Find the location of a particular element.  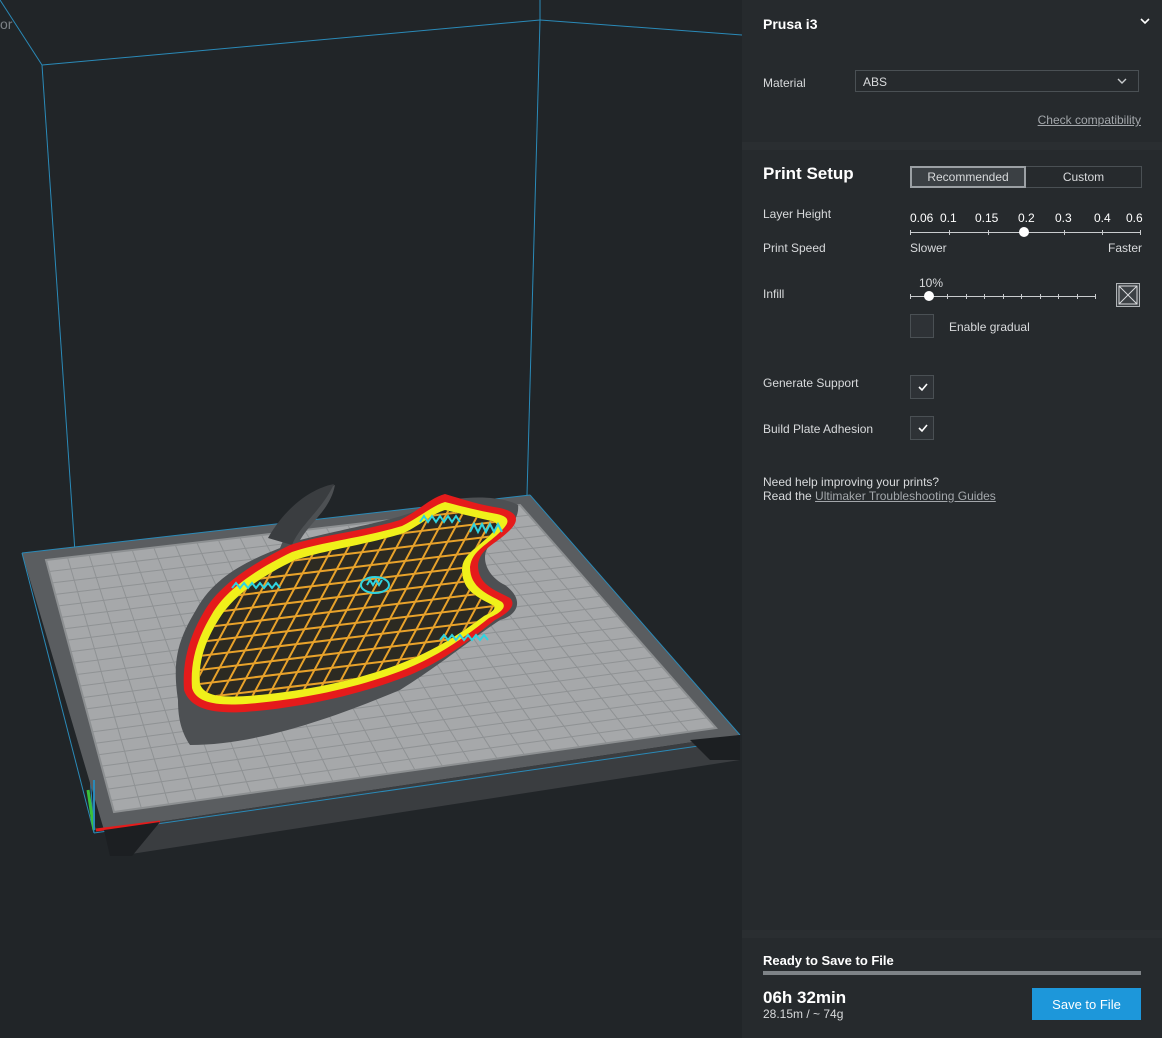

help-text-line1: Need help improving your prints? is located at coordinates (851, 482).